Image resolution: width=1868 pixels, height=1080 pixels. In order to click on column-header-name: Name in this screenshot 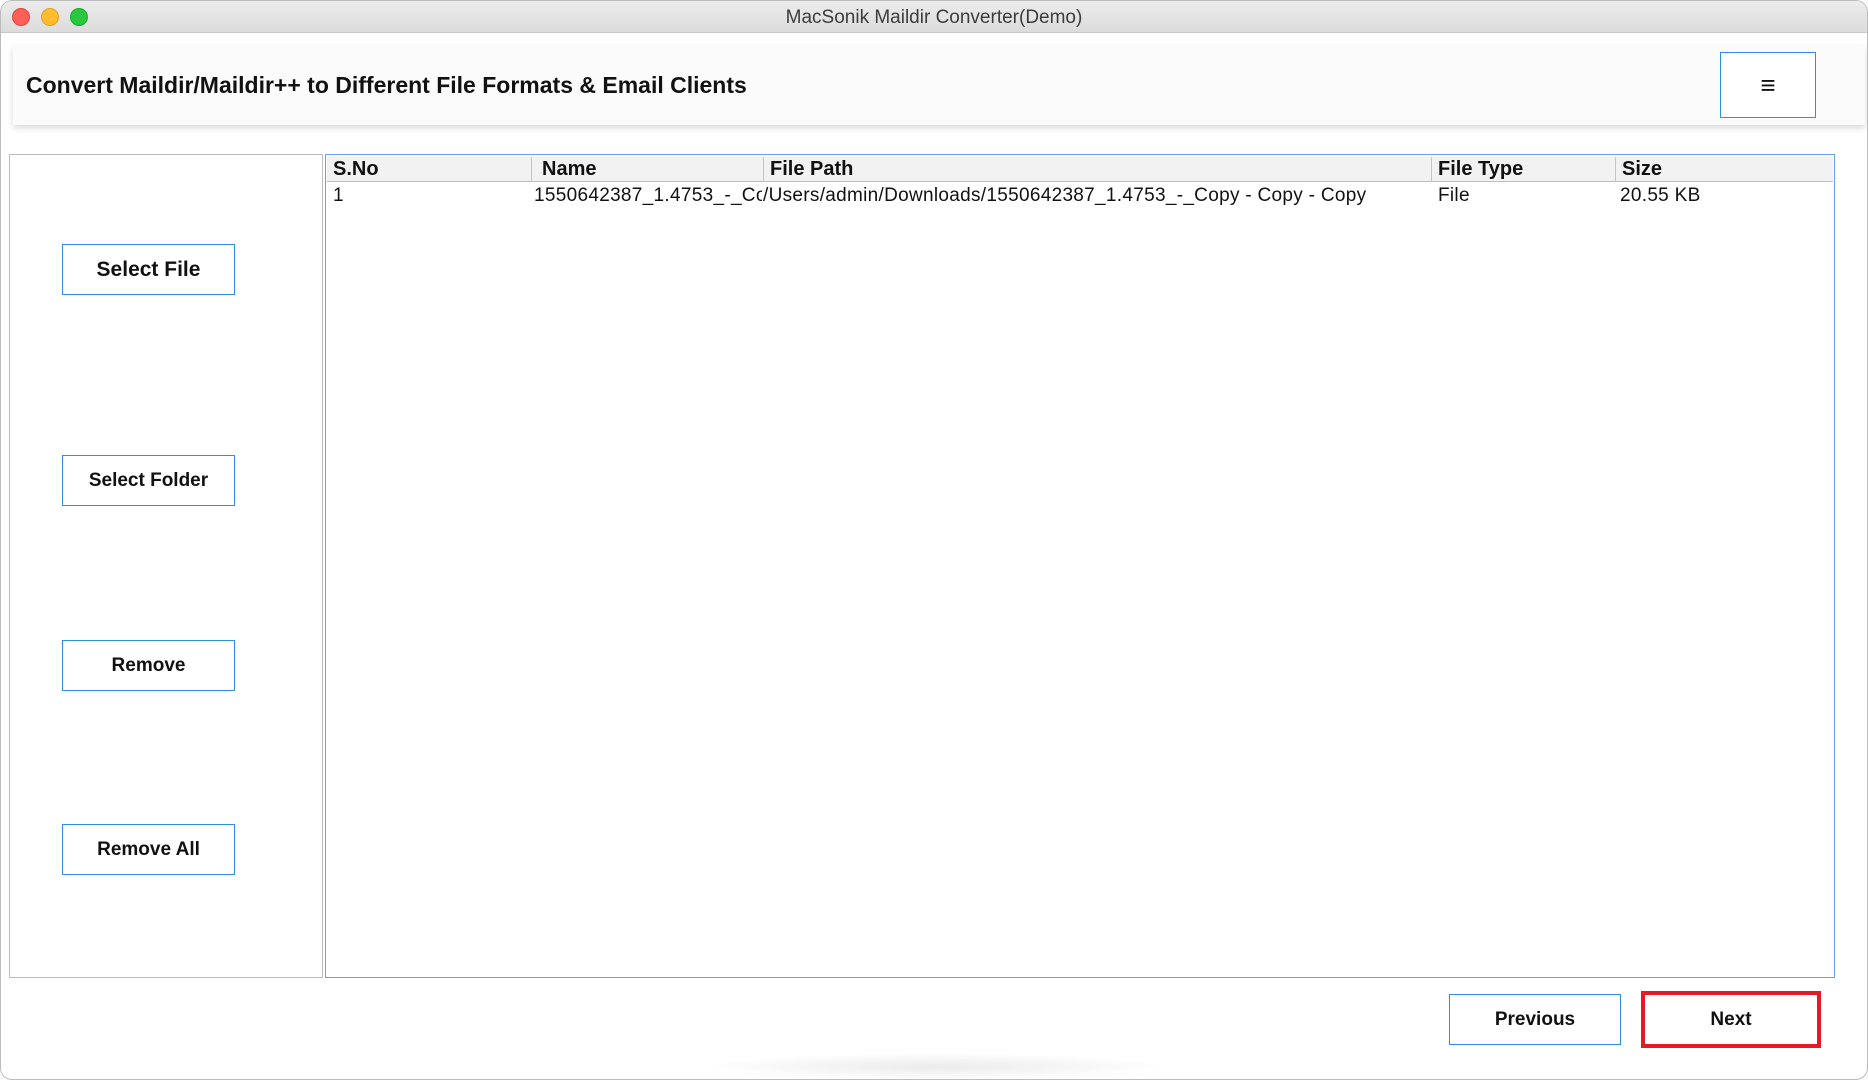, I will do `click(648, 169)`.